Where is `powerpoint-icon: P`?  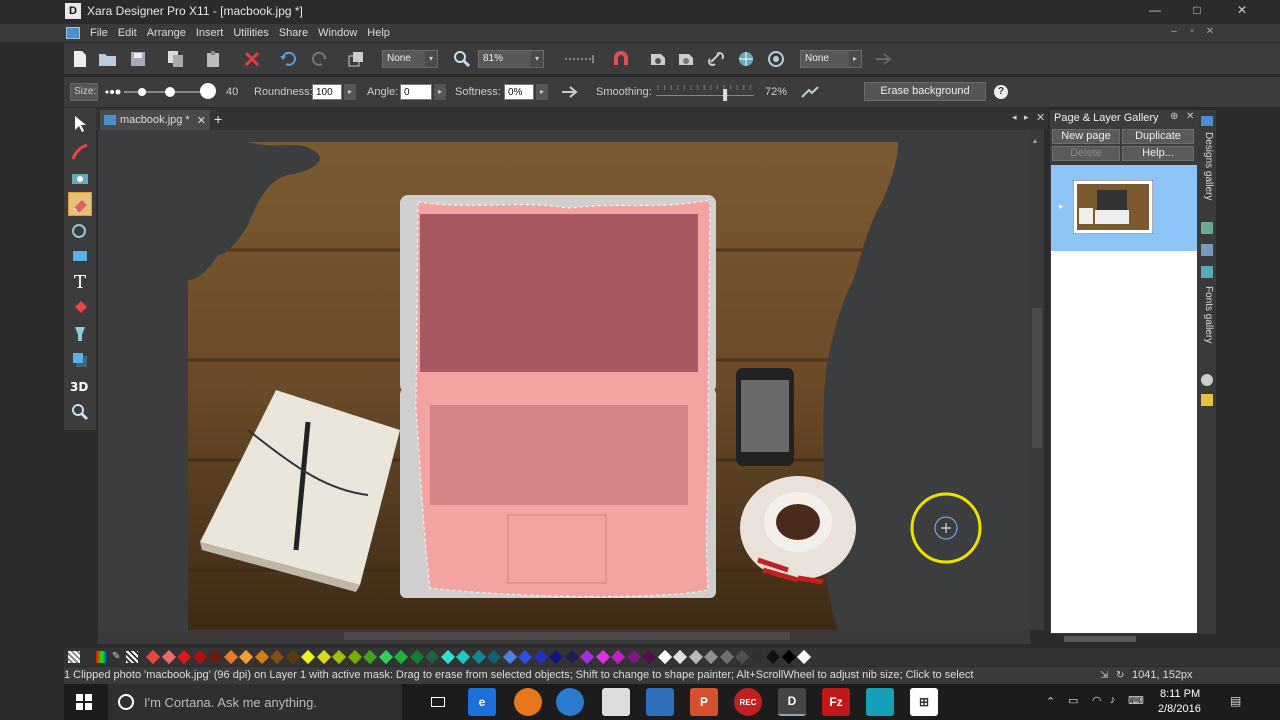 powerpoint-icon: P is located at coordinates (704, 702).